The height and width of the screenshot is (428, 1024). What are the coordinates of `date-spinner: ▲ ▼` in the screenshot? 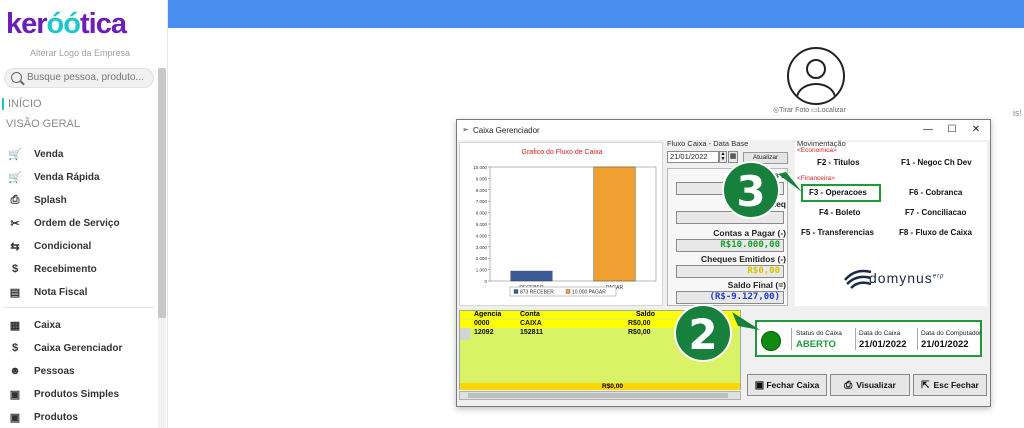 It's located at (723, 157).